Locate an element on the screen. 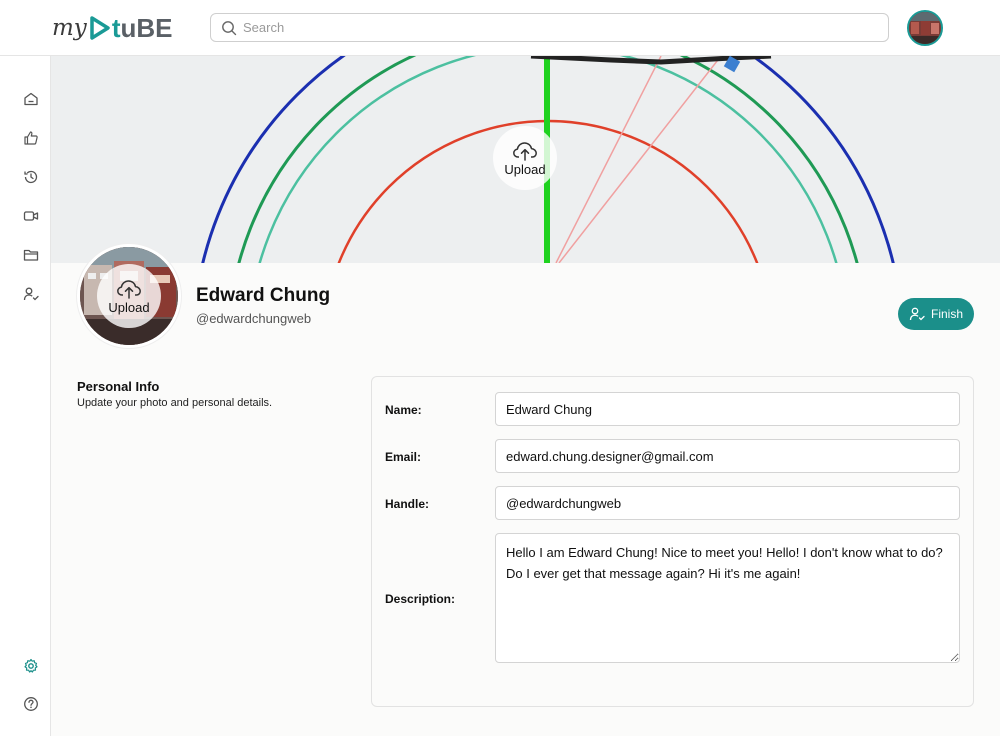 The width and height of the screenshot is (1000, 736). folder-icon is located at coordinates (31, 255).